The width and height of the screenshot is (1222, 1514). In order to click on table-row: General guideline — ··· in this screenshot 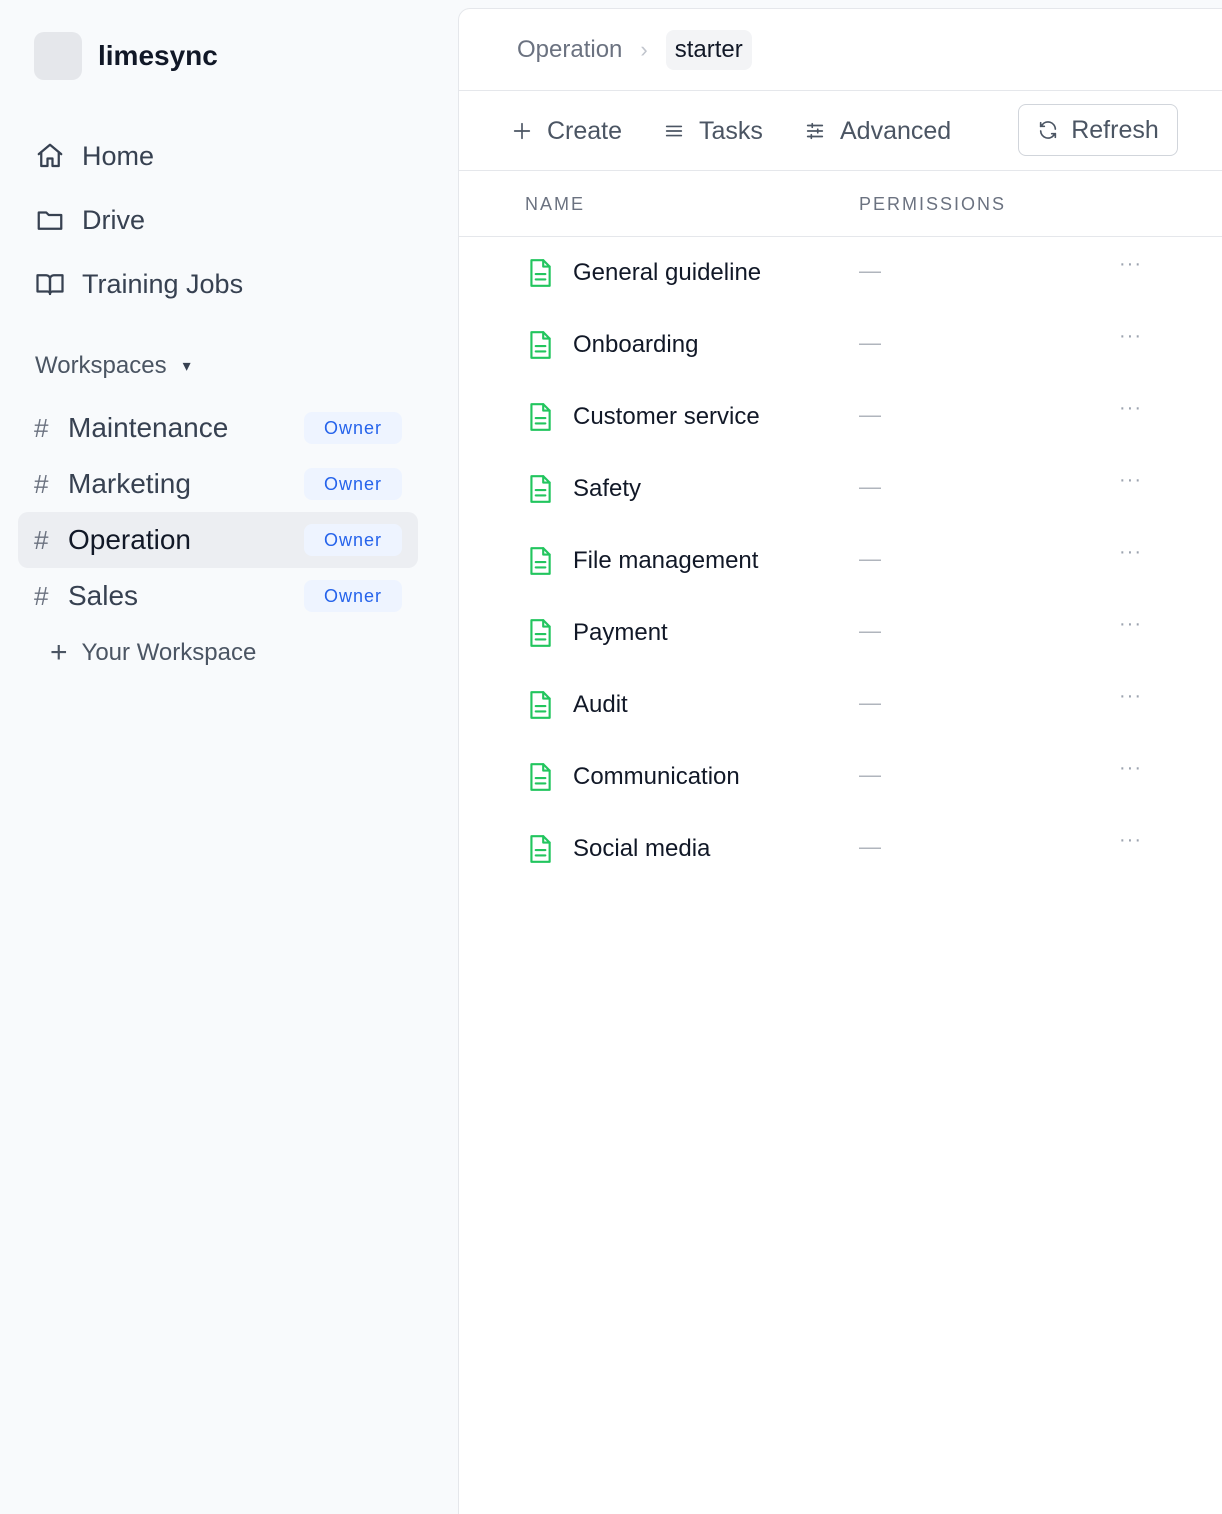, I will do `click(840, 274)`.